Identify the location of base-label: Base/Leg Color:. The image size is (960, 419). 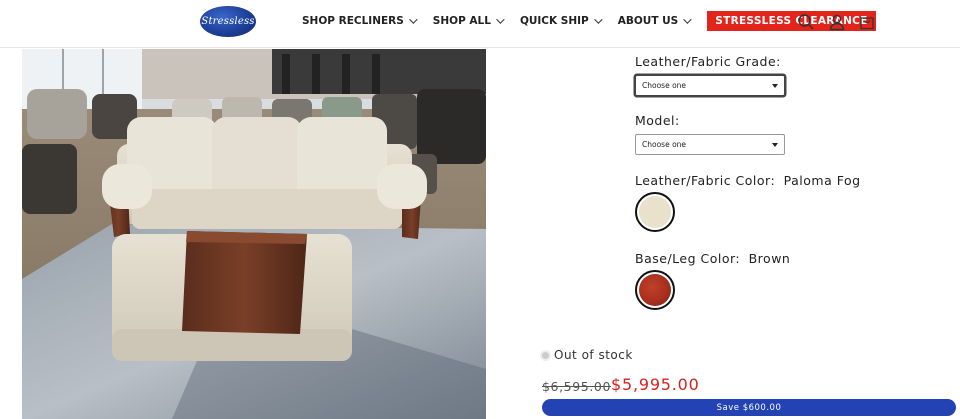
(688, 258).